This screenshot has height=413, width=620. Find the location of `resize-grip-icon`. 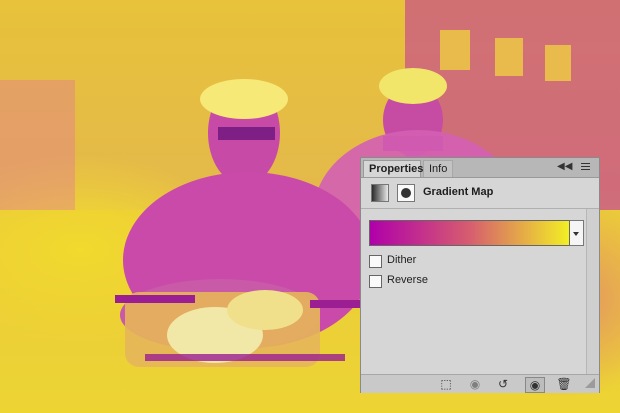

resize-grip-icon is located at coordinates (590, 383).